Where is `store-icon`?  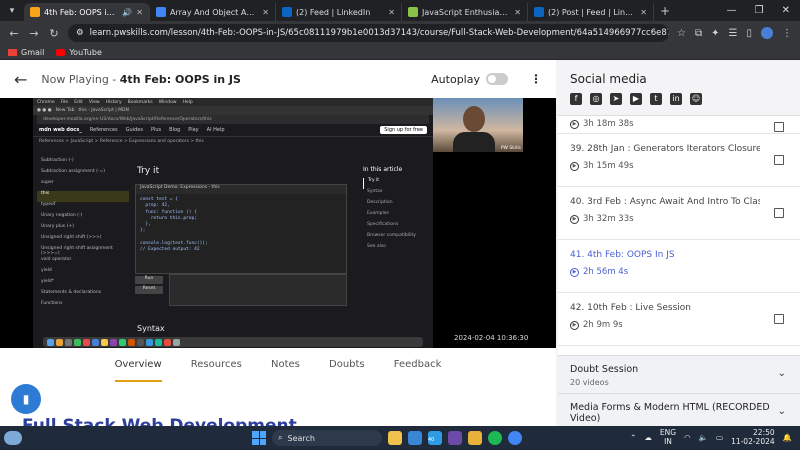
store-icon is located at coordinates (415, 438).